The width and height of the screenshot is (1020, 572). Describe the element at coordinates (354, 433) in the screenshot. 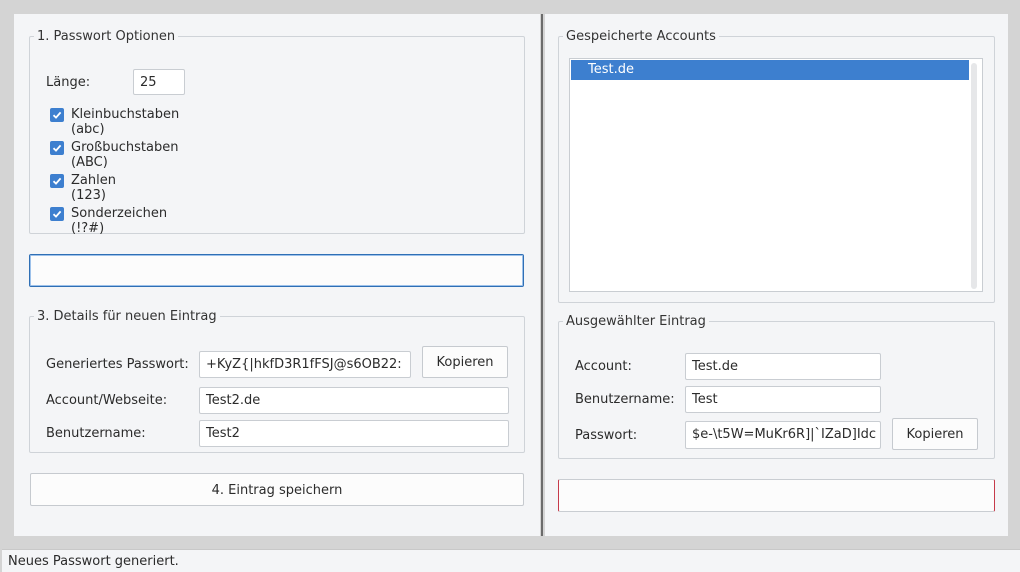

I see `username-input: Test2` at that location.